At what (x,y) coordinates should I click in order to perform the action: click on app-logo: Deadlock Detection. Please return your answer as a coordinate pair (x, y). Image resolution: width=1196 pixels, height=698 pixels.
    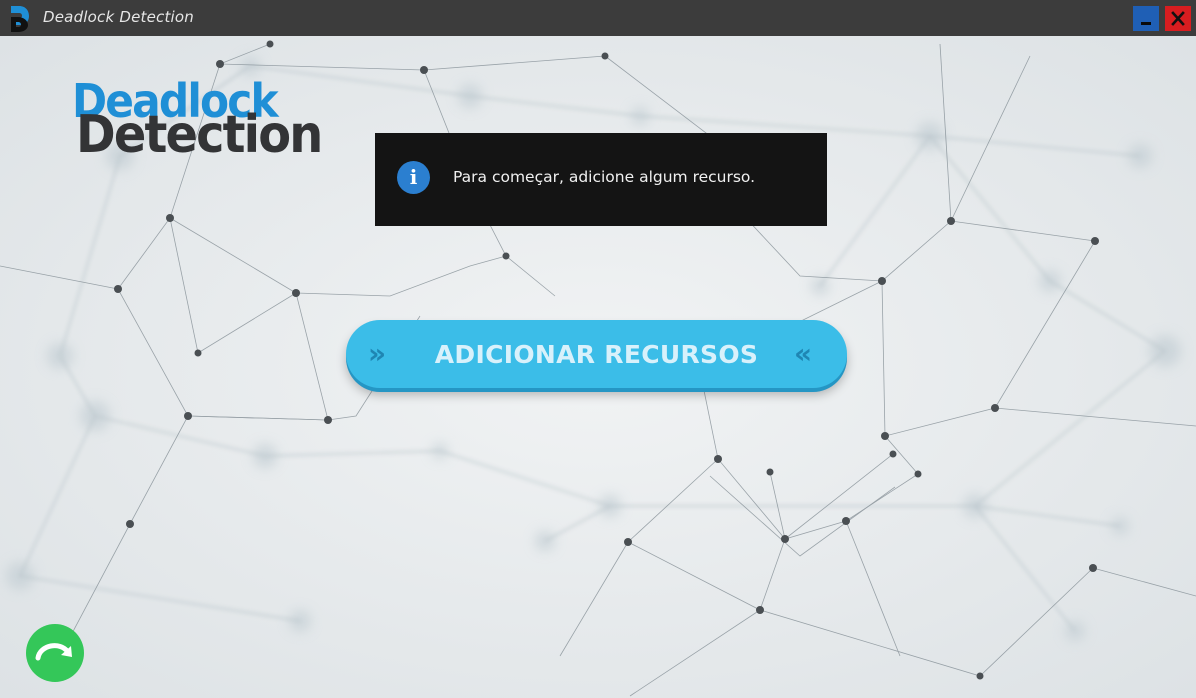
    Looking at the image, I should click on (214, 125).